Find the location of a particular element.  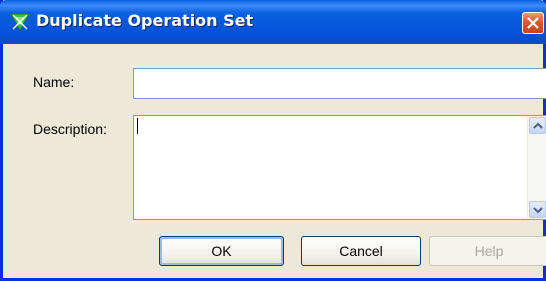

chevron-up-icon is located at coordinates (538, 125).